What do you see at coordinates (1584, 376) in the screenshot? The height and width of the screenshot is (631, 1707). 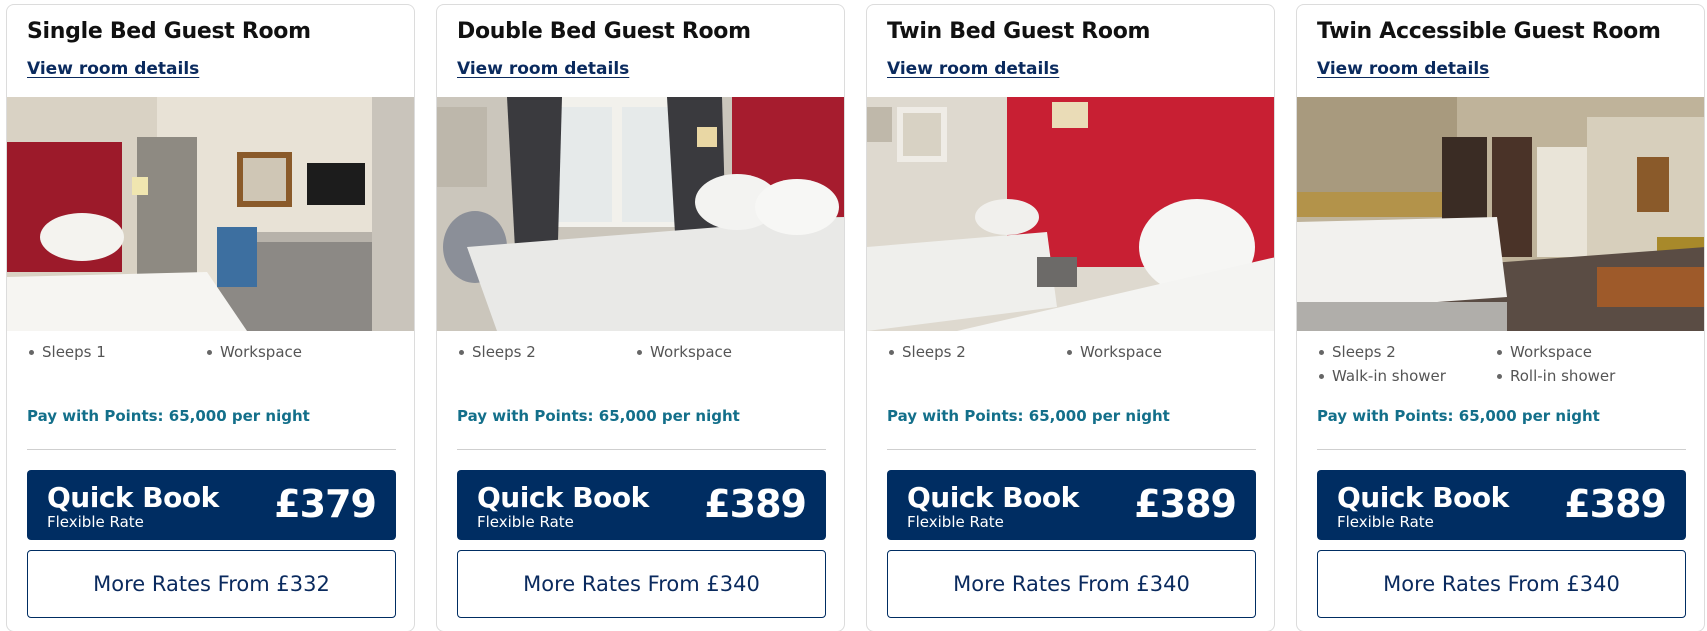 I see `amenity-item: Roll-in shower` at bounding box center [1584, 376].